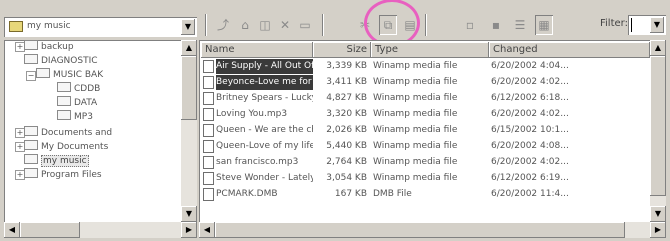  I want to click on properties-button: ⌂, so click(245, 25).